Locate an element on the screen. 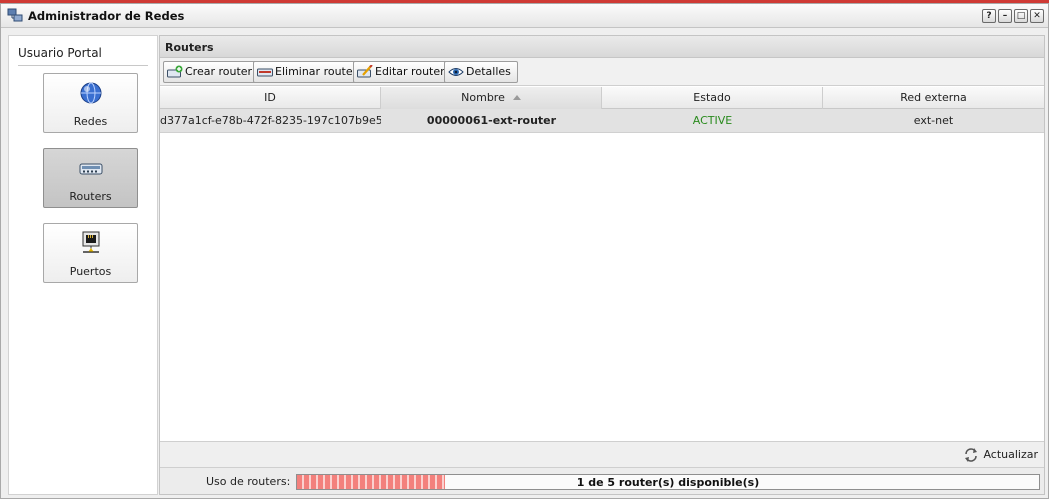  maximize-button: □ is located at coordinates (1021, 16).